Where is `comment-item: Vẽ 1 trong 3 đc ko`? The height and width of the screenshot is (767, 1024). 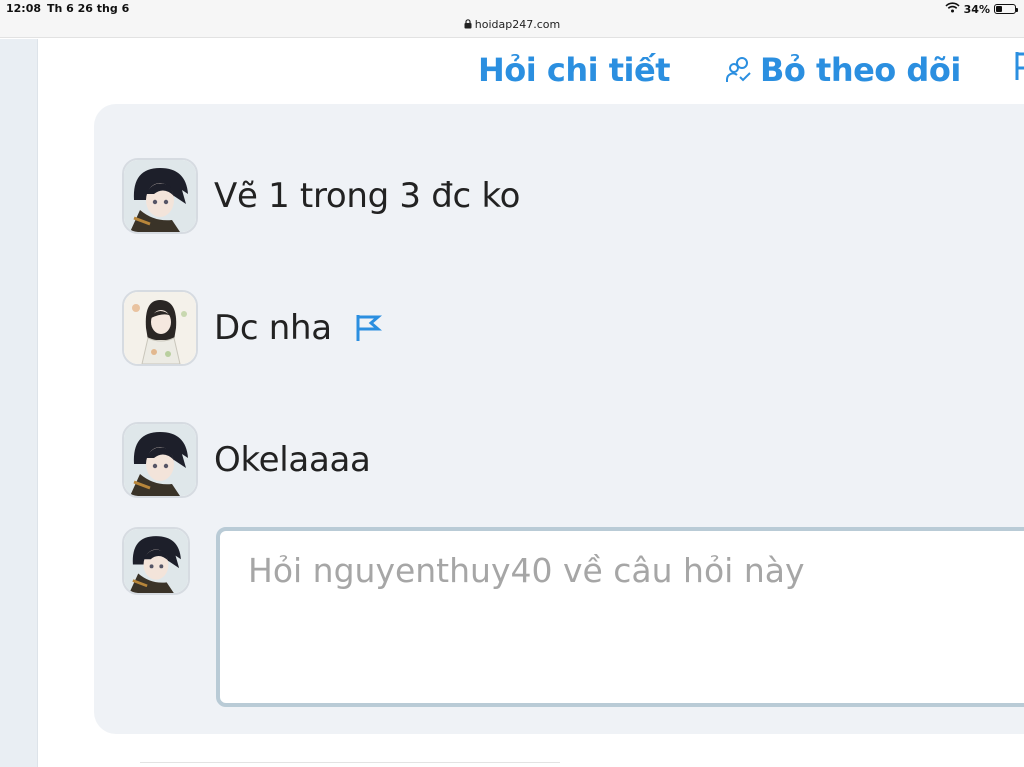
comment-item: Vẽ 1 trong 3 đc ko is located at coordinates (321, 196).